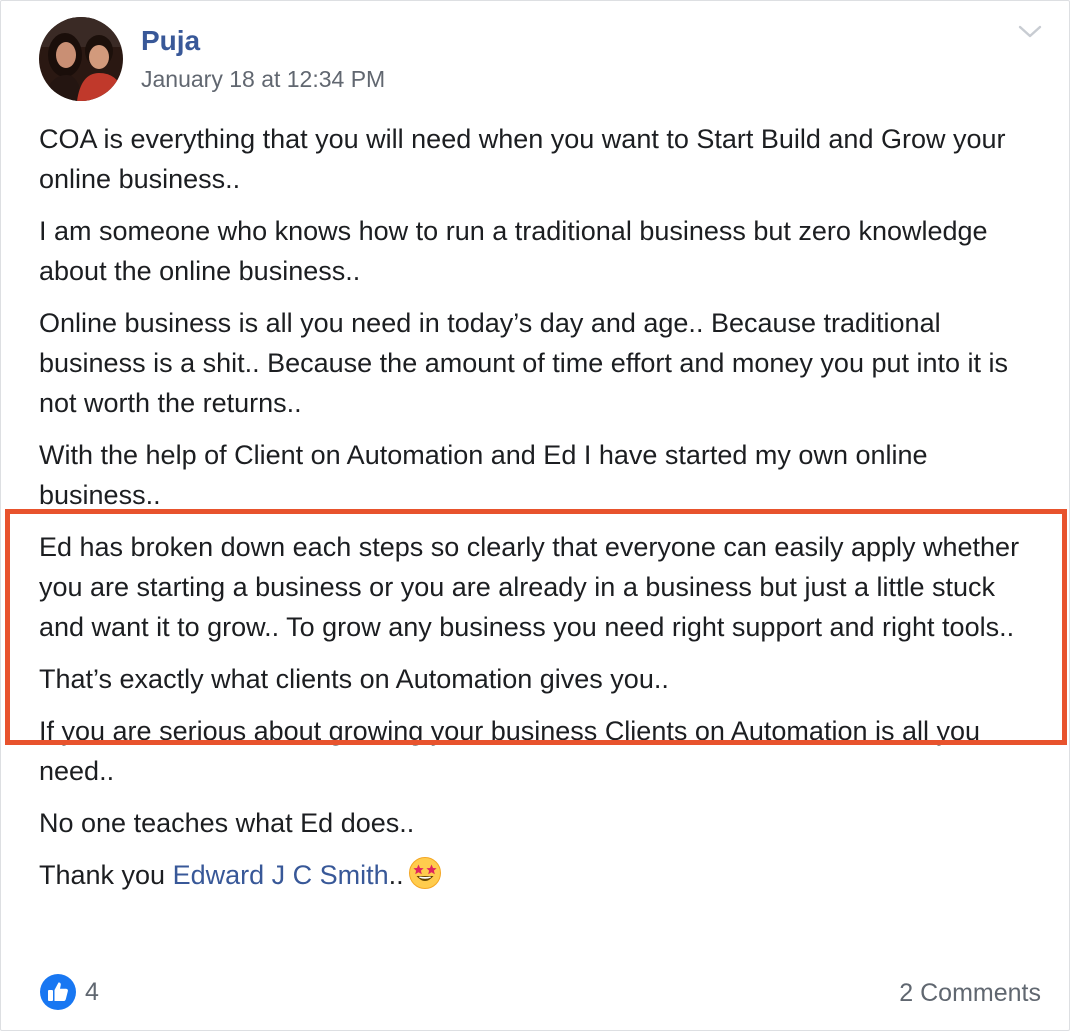  I want to click on post-timestamp: January 18 at 12:34 PM, so click(263, 79).